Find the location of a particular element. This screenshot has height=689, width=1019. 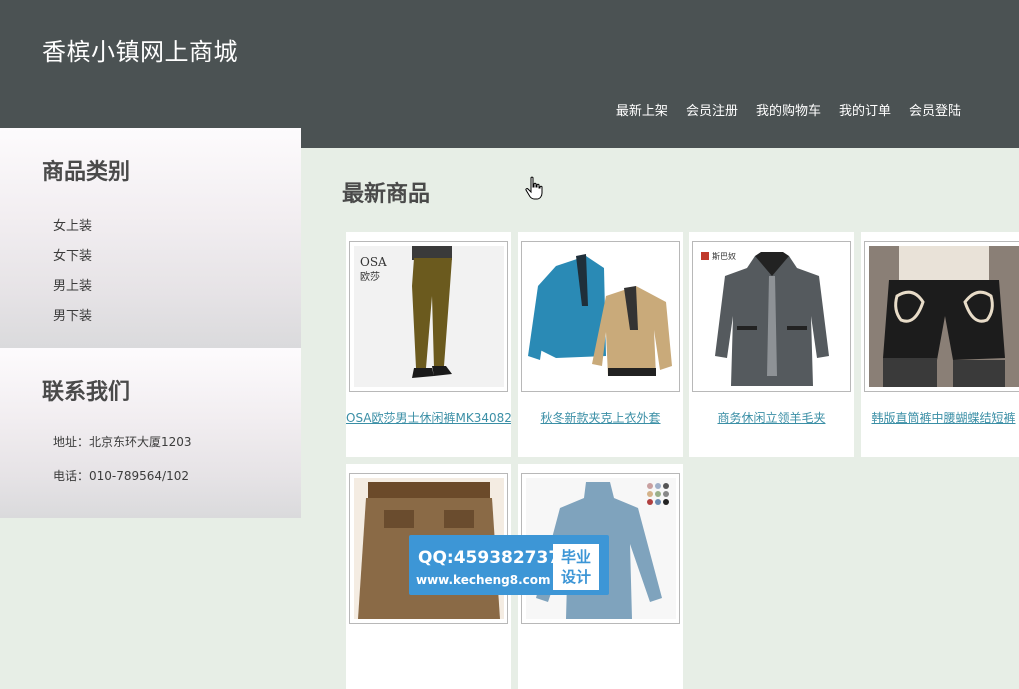

category-item-men-bottoms: 男下装 is located at coordinates (177, 317).